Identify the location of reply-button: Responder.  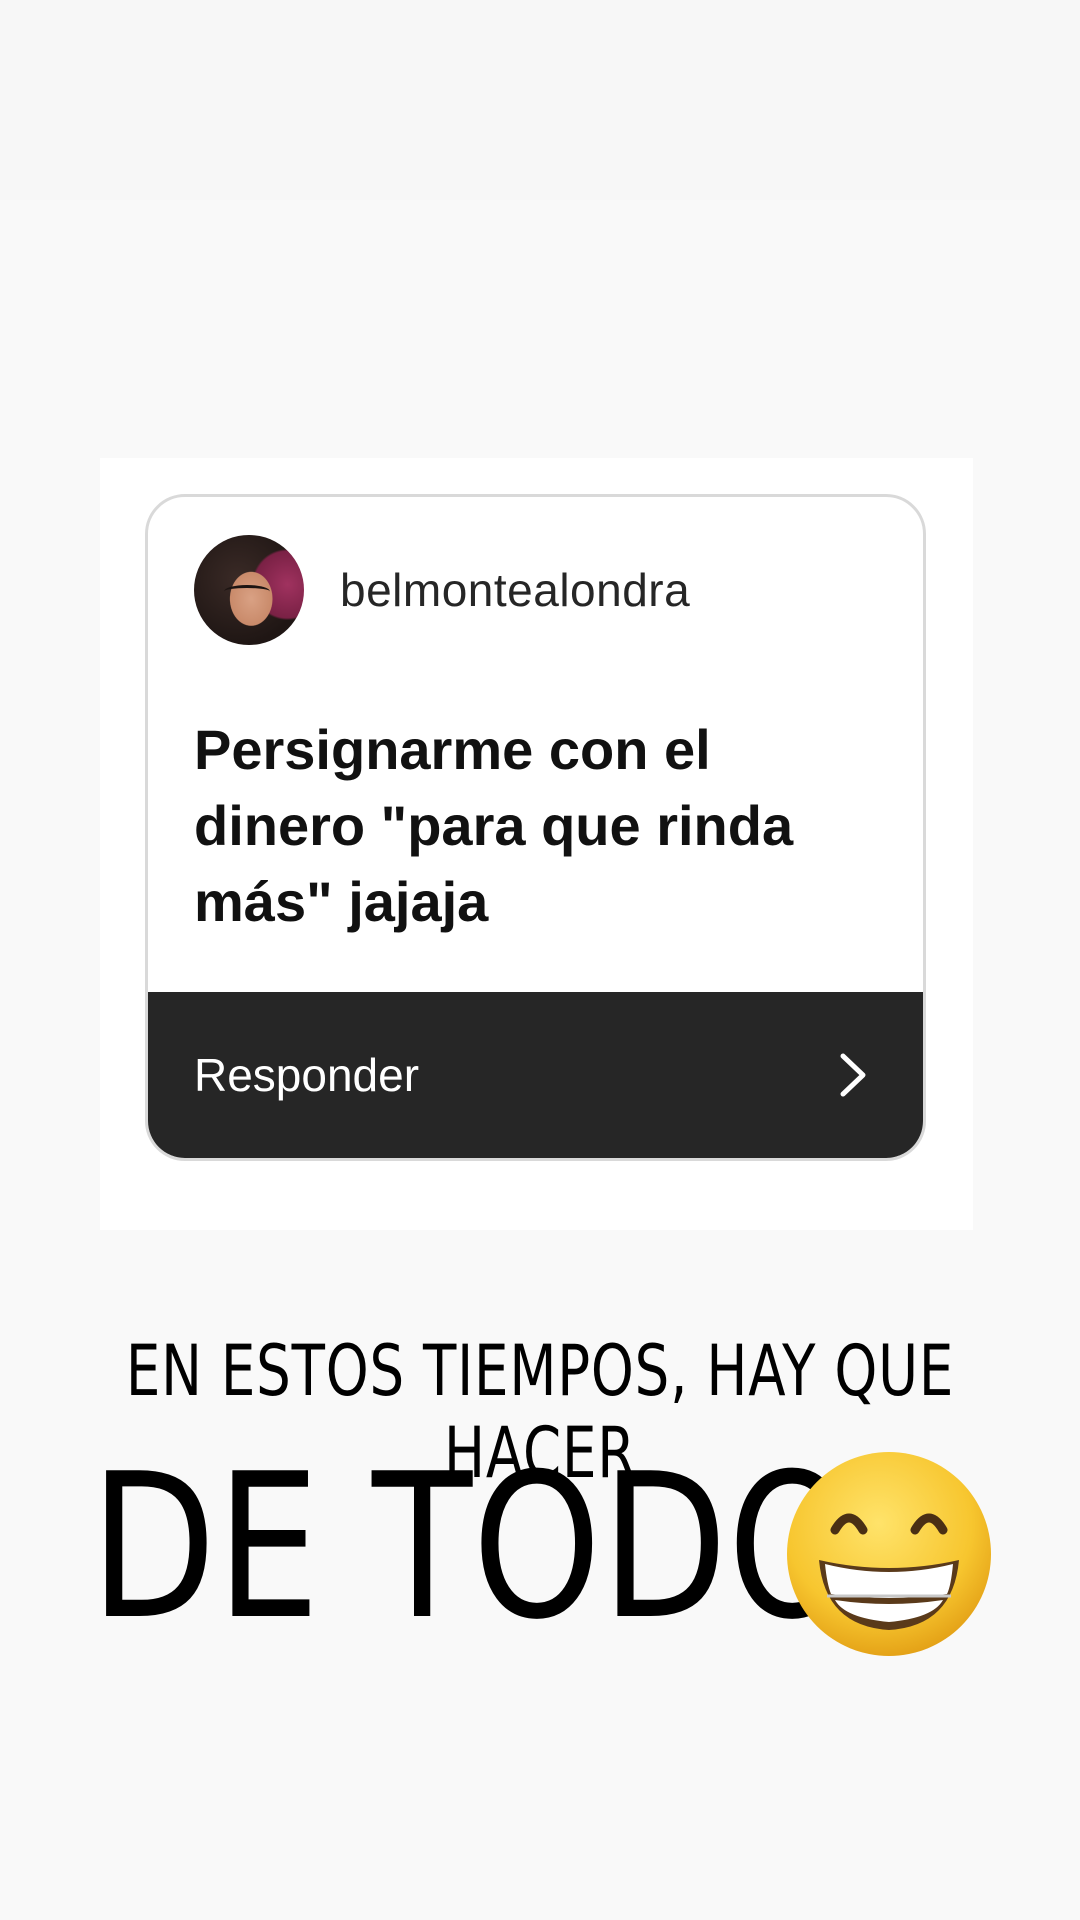
(535, 1075).